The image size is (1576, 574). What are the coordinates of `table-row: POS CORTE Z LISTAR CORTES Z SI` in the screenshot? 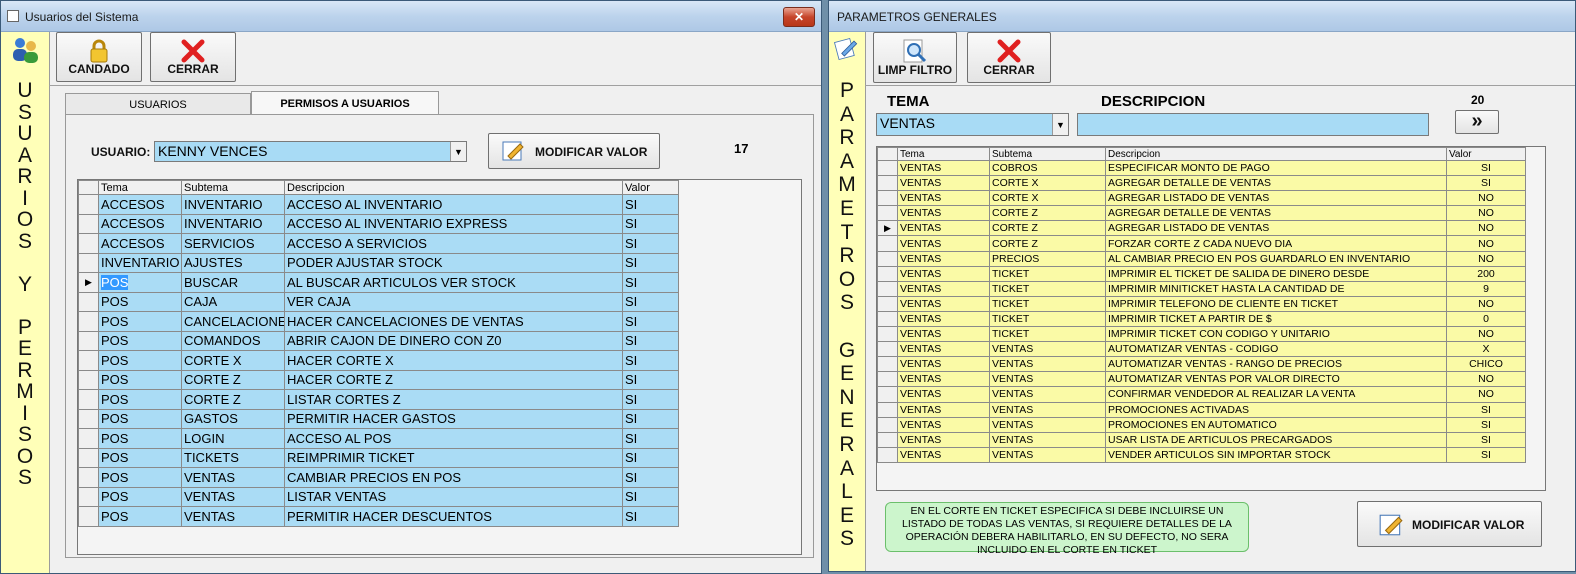 It's located at (378, 399).